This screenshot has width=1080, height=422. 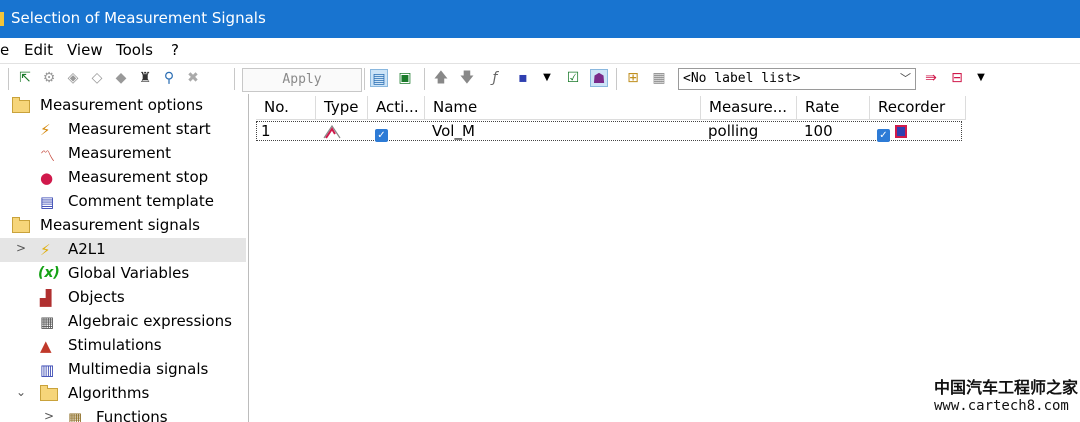 What do you see at coordinates (905, 78) in the screenshot?
I see `chevron-down-icon: ﹀` at bounding box center [905, 78].